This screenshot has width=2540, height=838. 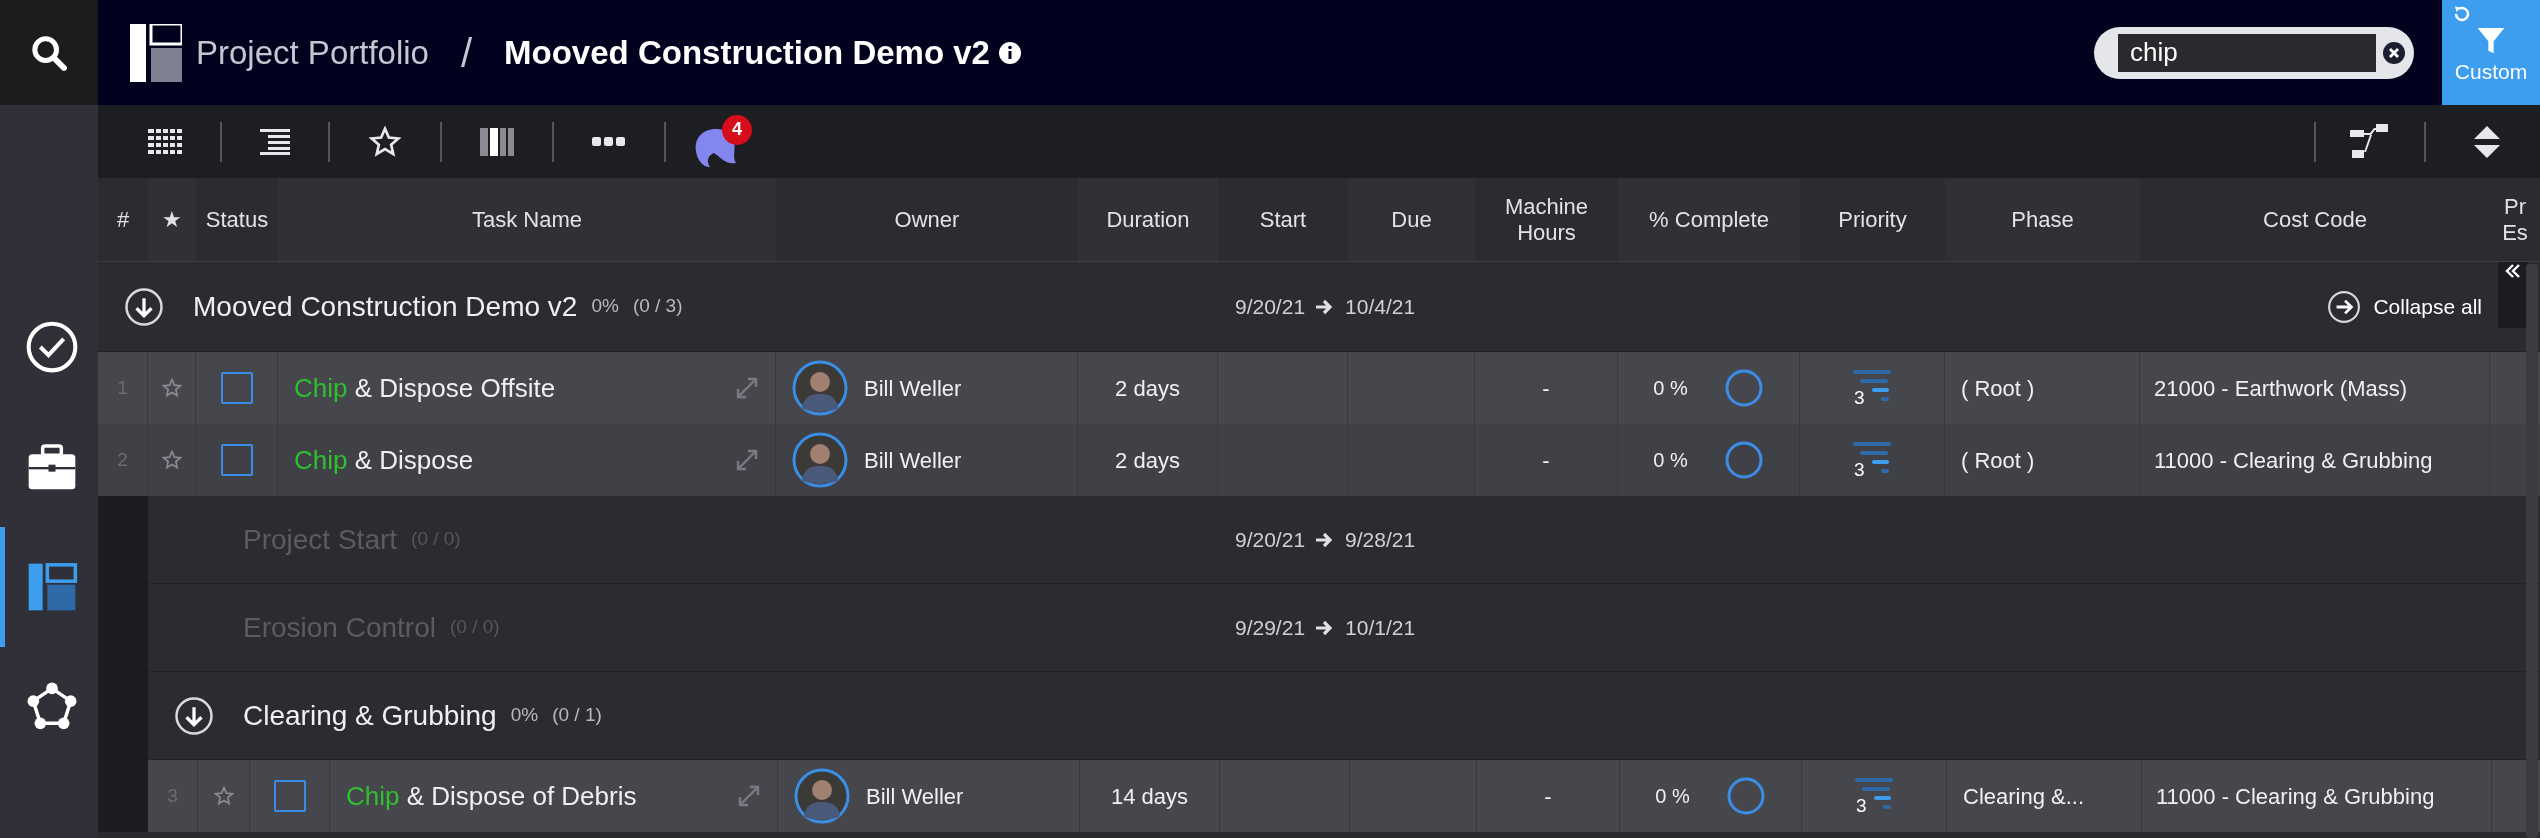 What do you see at coordinates (2315, 219) in the screenshot?
I see `column-header: Cost Code` at bounding box center [2315, 219].